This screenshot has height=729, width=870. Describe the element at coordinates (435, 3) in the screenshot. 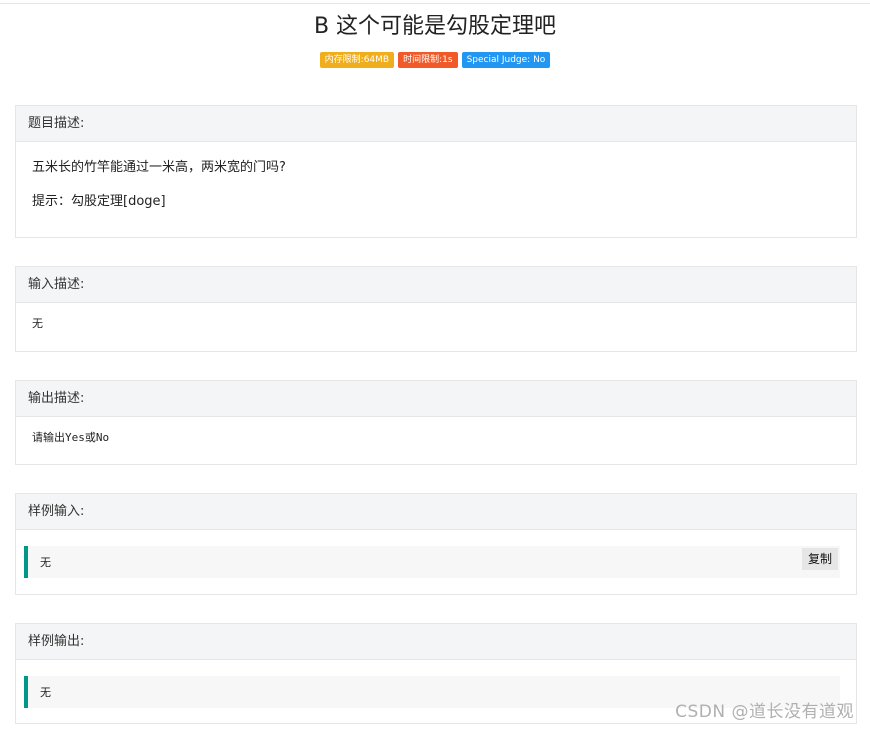

I see `top-divider` at that location.